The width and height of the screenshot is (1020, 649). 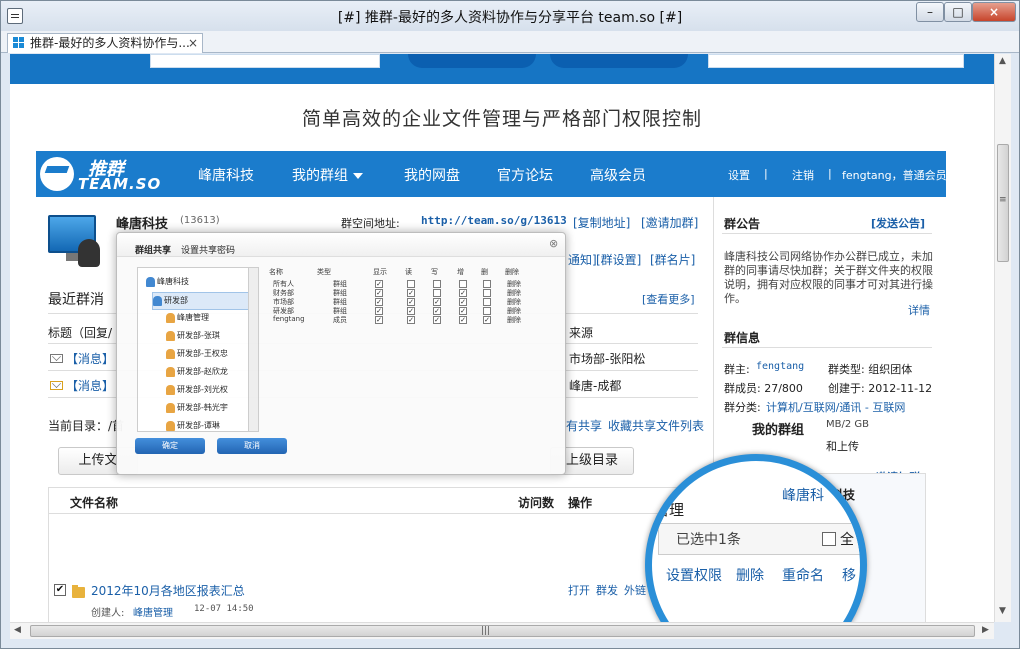 What do you see at coordinates (836, 61) in the screenshot?
I see `banner-field` at bounding box center [836, 61].